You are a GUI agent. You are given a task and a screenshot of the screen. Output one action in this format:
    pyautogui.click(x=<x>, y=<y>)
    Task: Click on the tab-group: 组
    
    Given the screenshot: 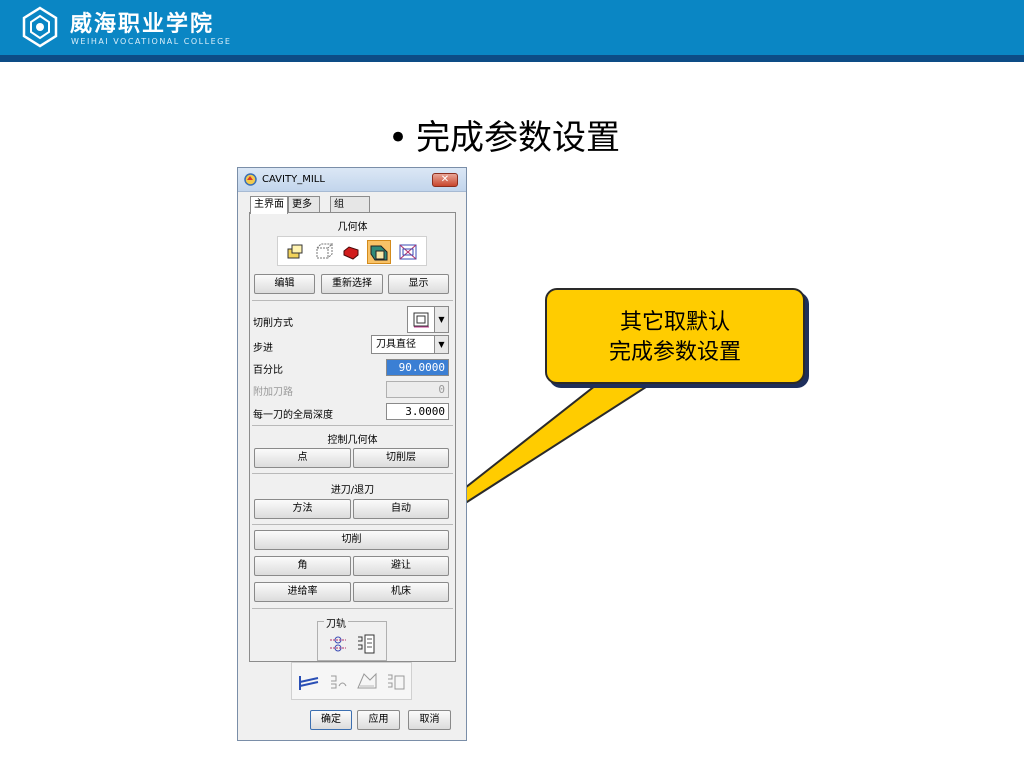 What is the action you would take?
    pyautogui.click(x=350, y=204)
    